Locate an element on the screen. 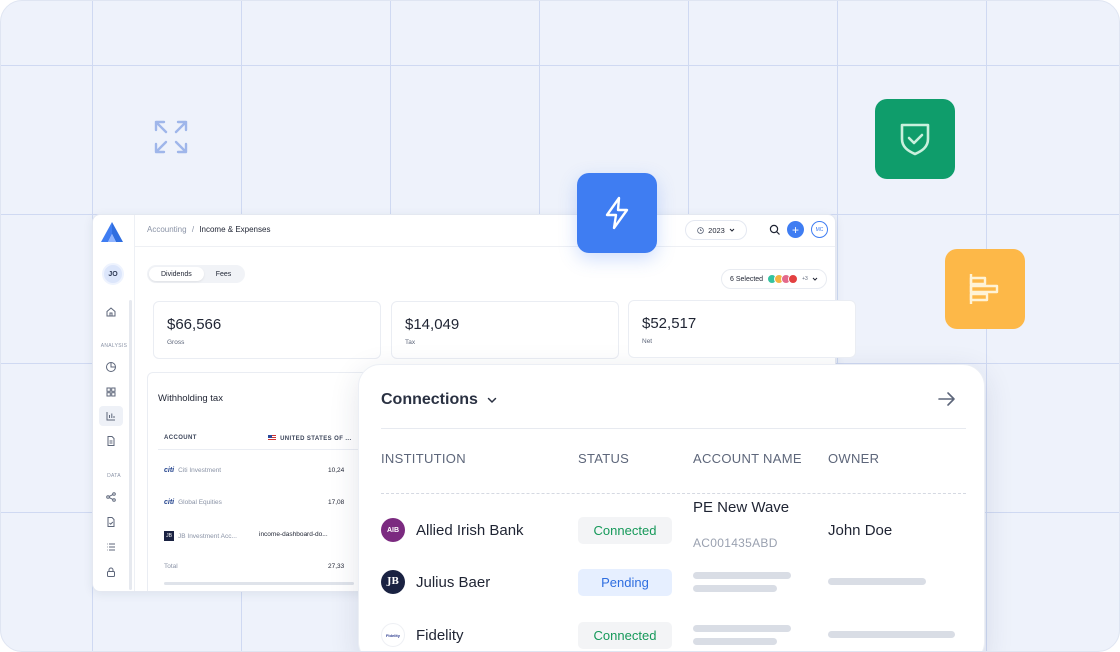 Image resolution: width=1120 pixels, height=652 pixels. lock-icon is located at coordinates (111, 572).